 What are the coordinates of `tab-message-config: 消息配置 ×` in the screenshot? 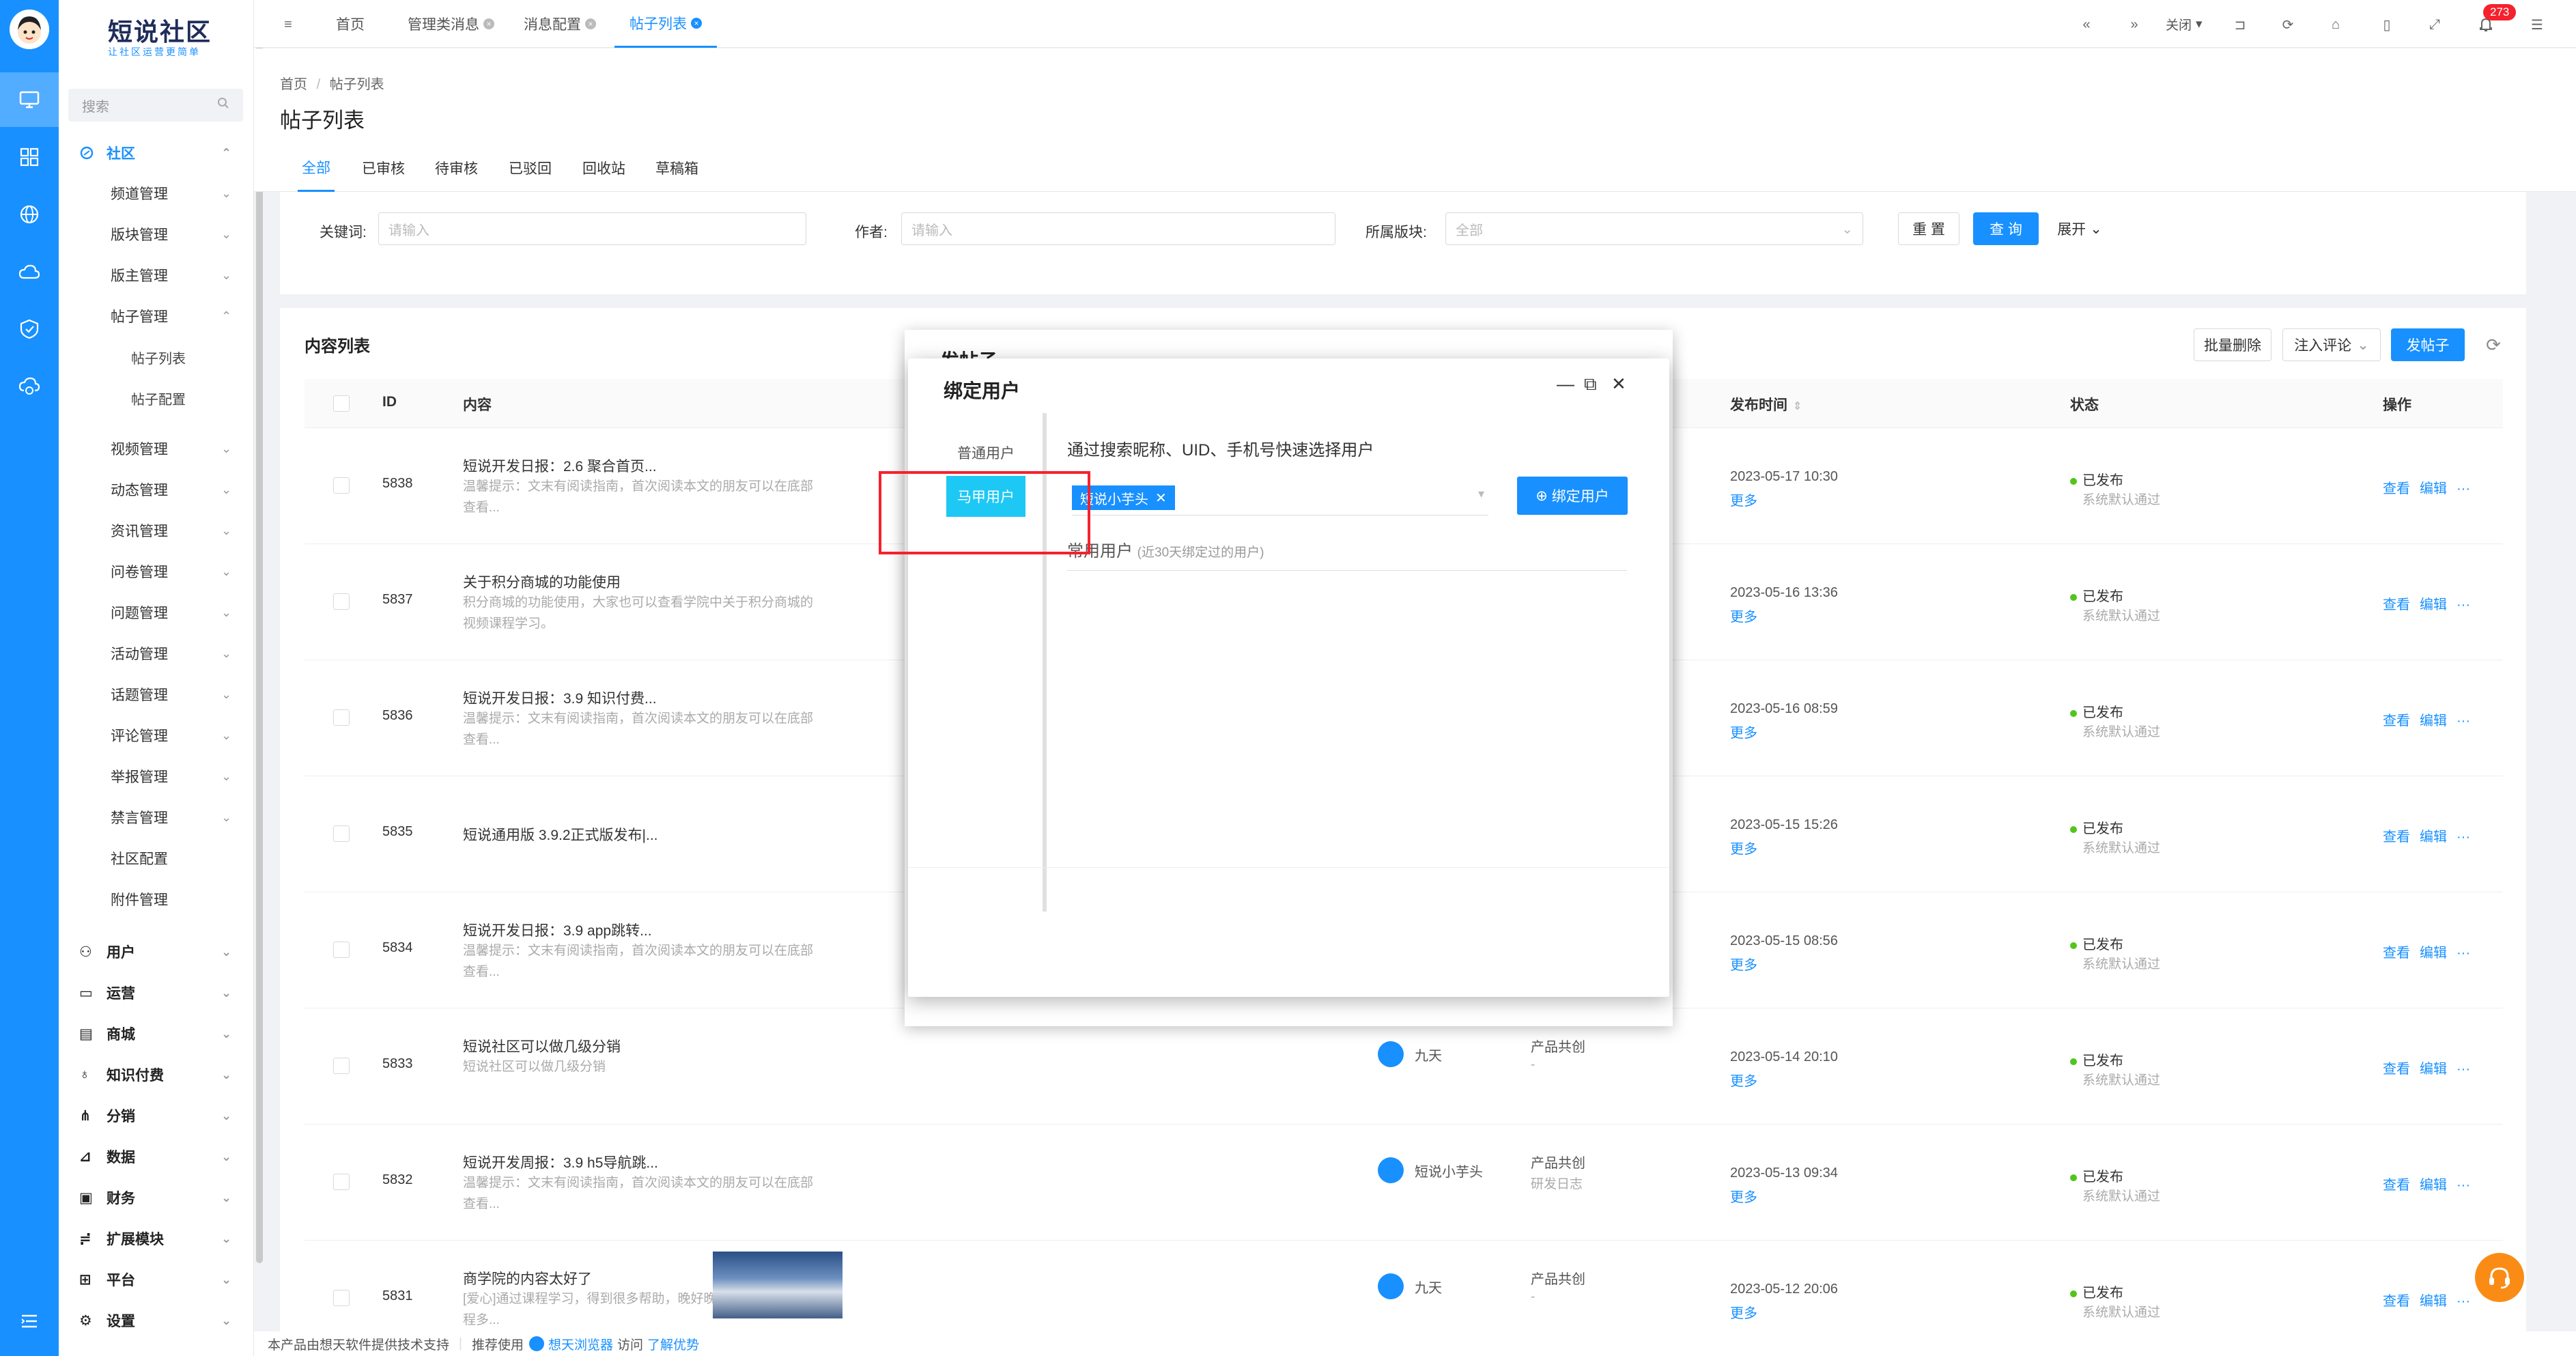 It's located at (560, 24).